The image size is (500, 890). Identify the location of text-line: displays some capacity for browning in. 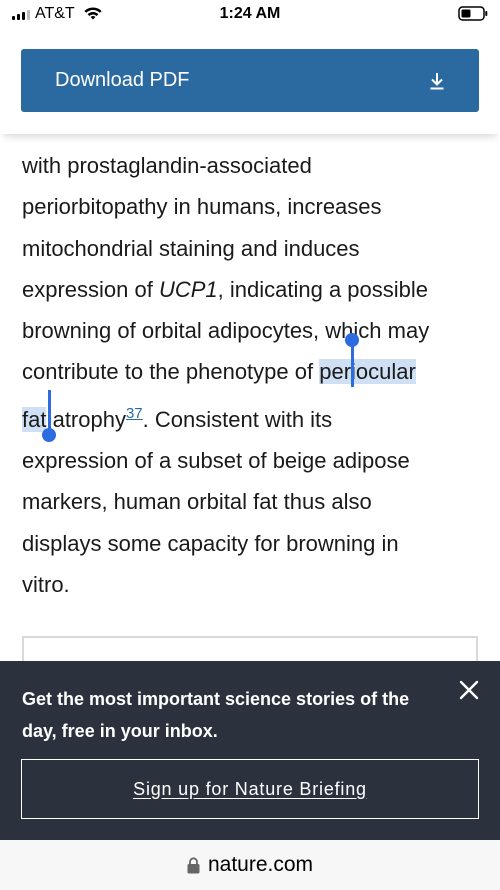
(210, 543).